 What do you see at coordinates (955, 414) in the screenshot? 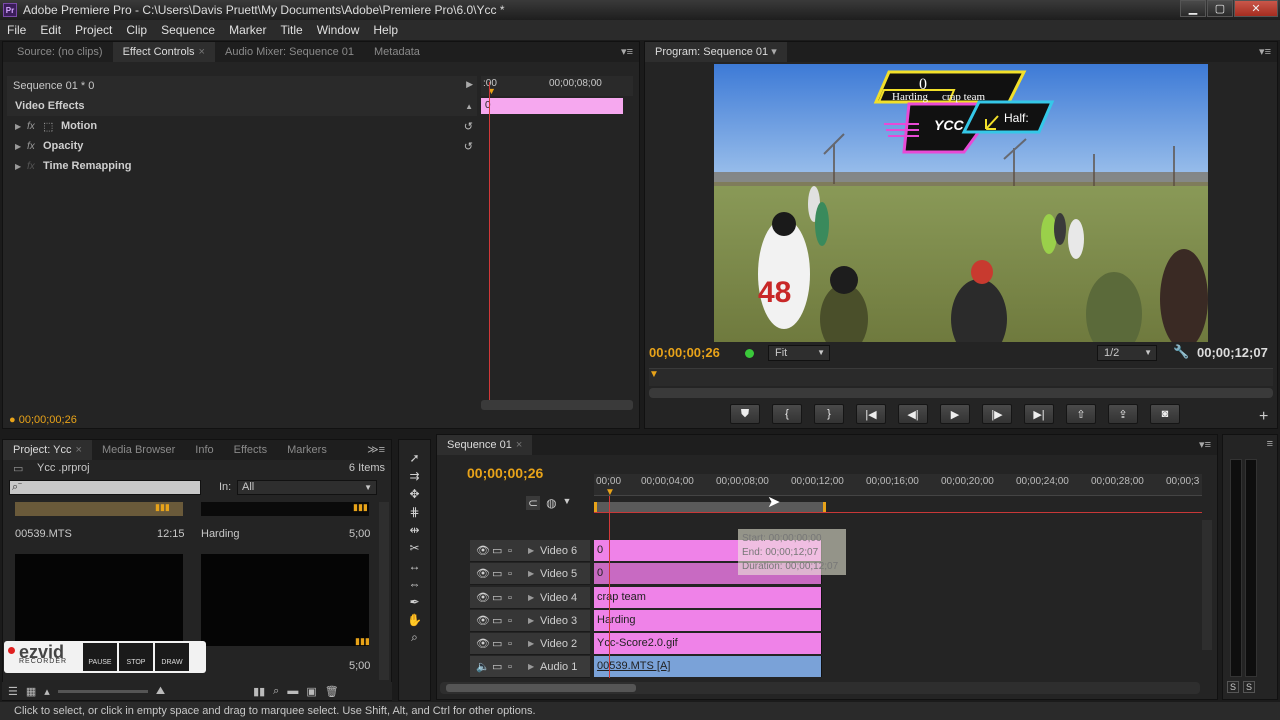
I see `play-button: ▶` at bounding box center [955, 414].